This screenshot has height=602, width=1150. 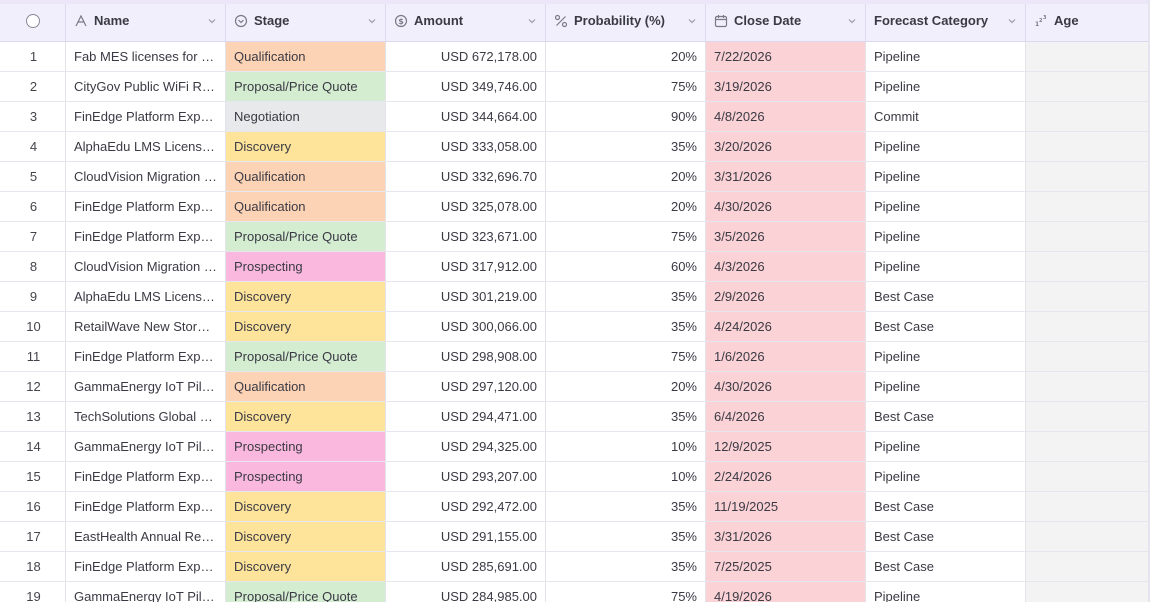 I want to click on close-date-cell: 3/20/2026, so click(x=786, y=146).